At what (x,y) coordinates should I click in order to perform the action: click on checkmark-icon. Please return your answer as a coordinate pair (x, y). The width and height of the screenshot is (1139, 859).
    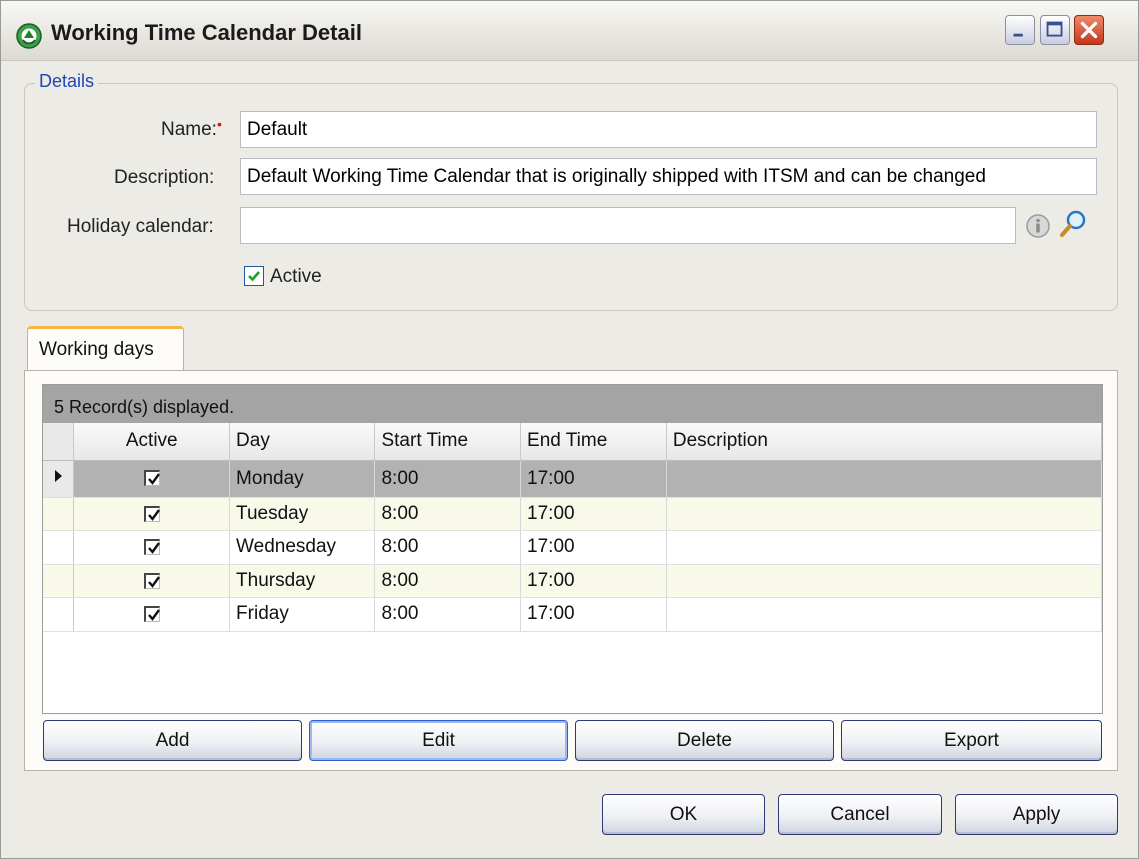
    Looking at the image, I should click on (254, 276).